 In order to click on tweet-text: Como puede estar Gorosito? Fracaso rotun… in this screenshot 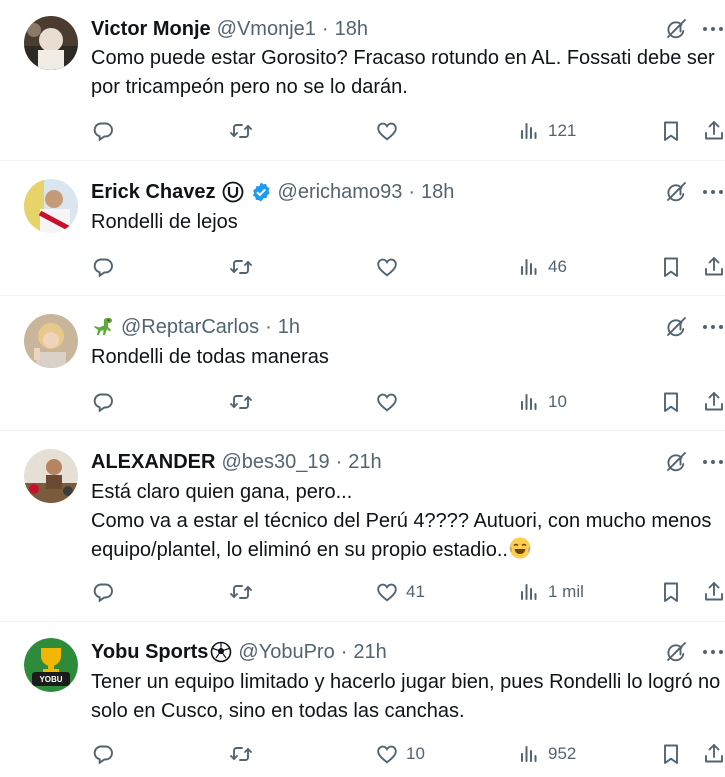, I will do `click(406, 72)`.